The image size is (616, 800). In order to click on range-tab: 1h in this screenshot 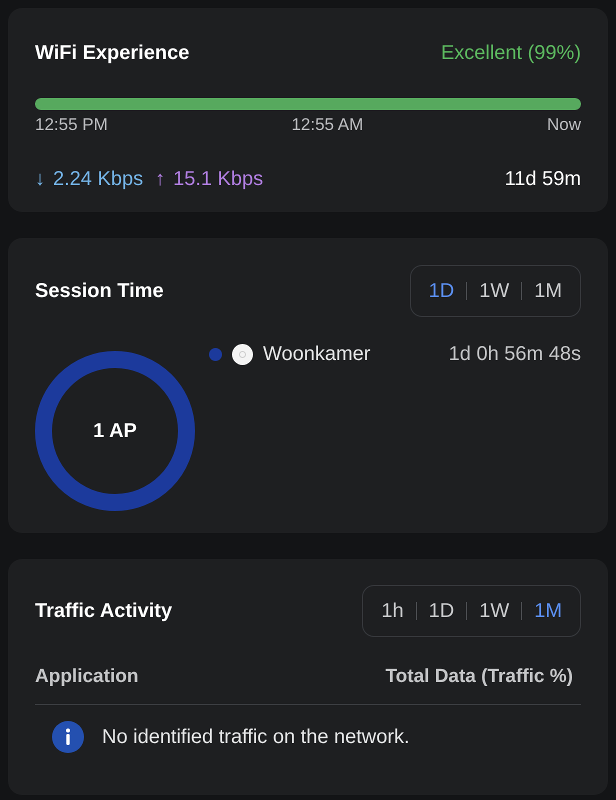, I will do `click(392, 611)`.